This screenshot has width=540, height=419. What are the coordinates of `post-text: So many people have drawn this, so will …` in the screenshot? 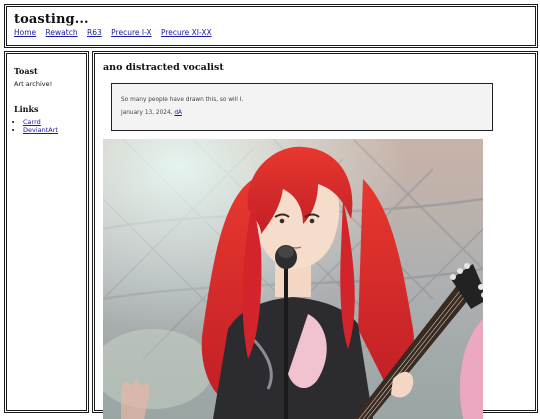 It's located at (182, 100).